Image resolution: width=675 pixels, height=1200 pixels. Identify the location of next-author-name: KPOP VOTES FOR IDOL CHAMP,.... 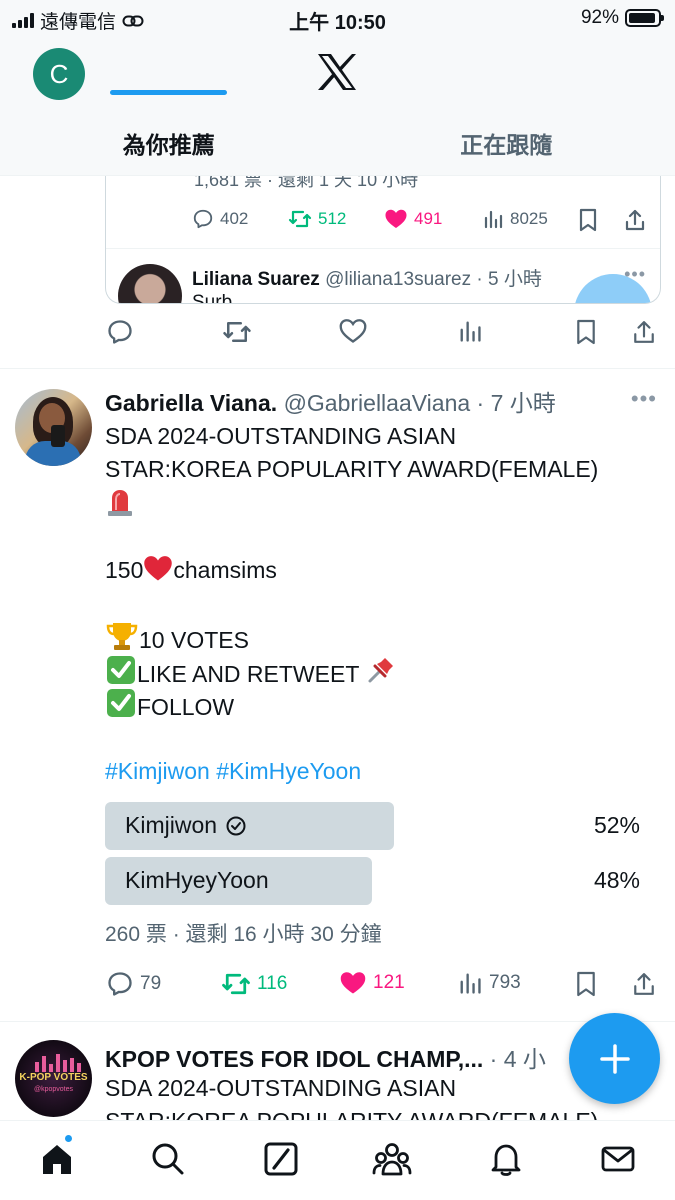
(294, 1059).